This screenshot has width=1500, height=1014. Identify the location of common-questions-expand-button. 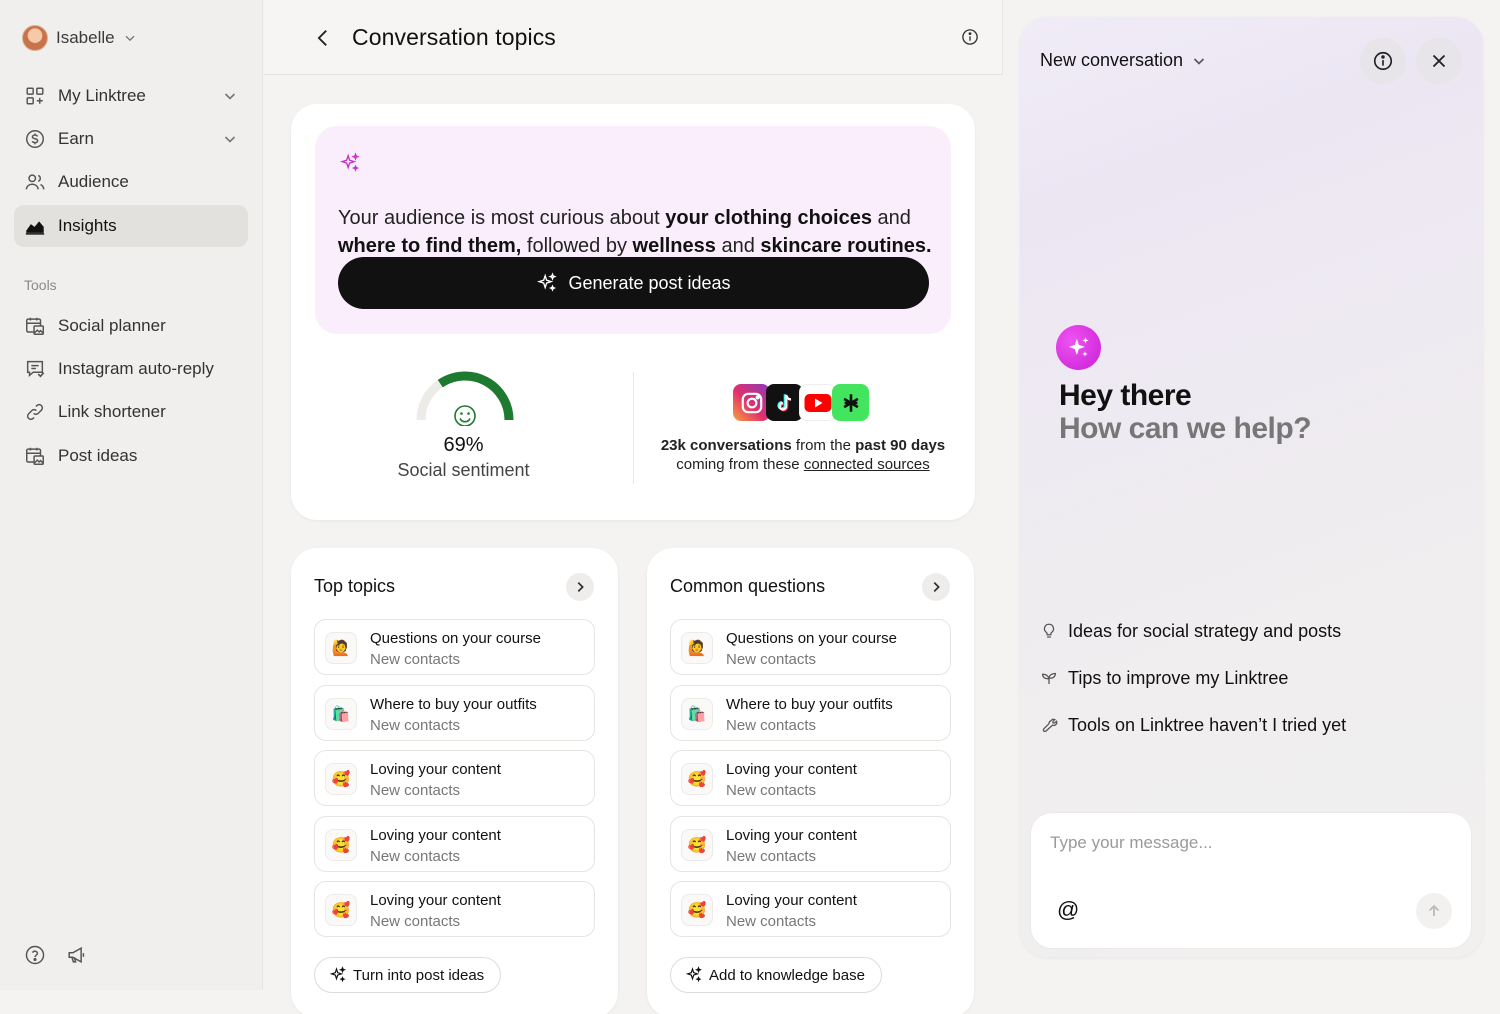
(936, 587).